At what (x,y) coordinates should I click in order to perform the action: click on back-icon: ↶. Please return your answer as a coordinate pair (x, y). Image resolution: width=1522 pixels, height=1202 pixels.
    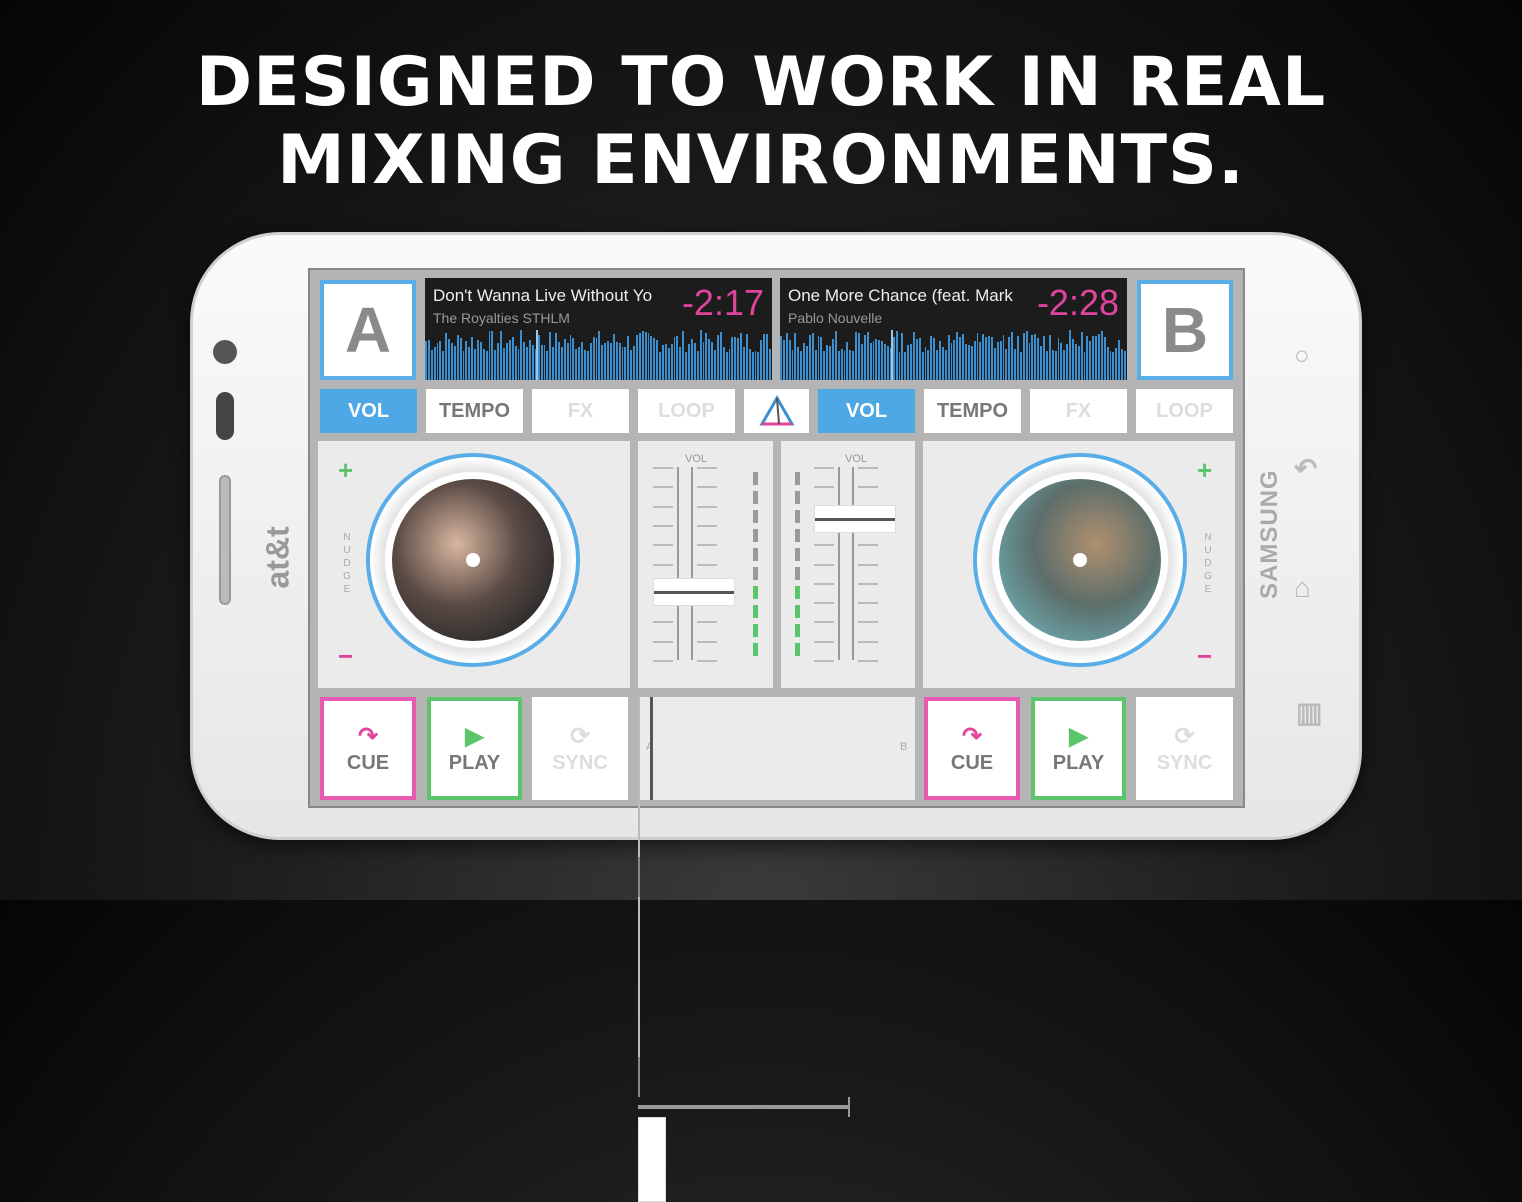
    Looking at the image, I should click on (1305, 468).